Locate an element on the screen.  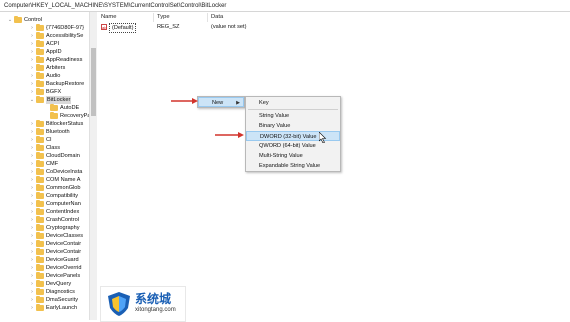
tree-item: › AppID is located at coordinates (44, 52).